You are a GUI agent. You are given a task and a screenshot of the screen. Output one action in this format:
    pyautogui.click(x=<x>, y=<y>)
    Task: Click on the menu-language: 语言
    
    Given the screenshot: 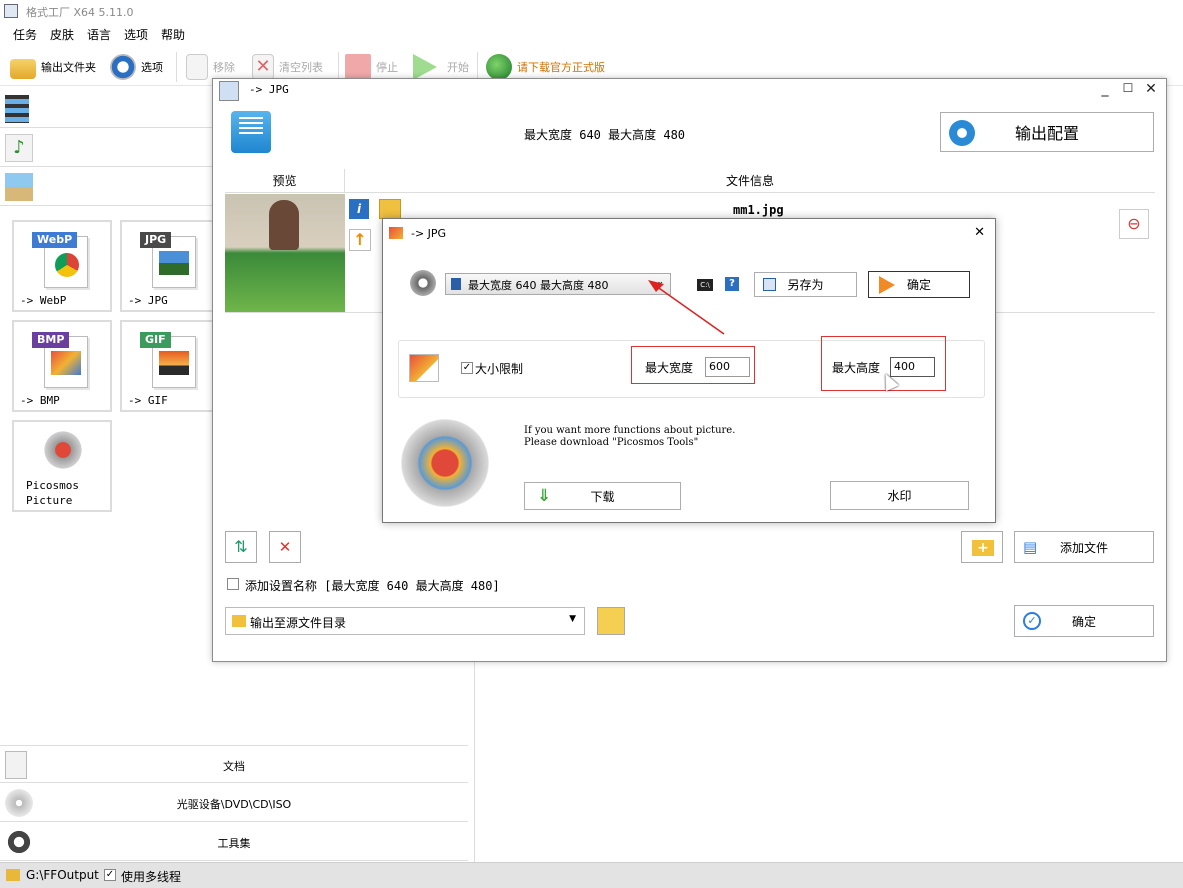 What is the action you would take?
    pyautogui.click(x=99, y=34)
    